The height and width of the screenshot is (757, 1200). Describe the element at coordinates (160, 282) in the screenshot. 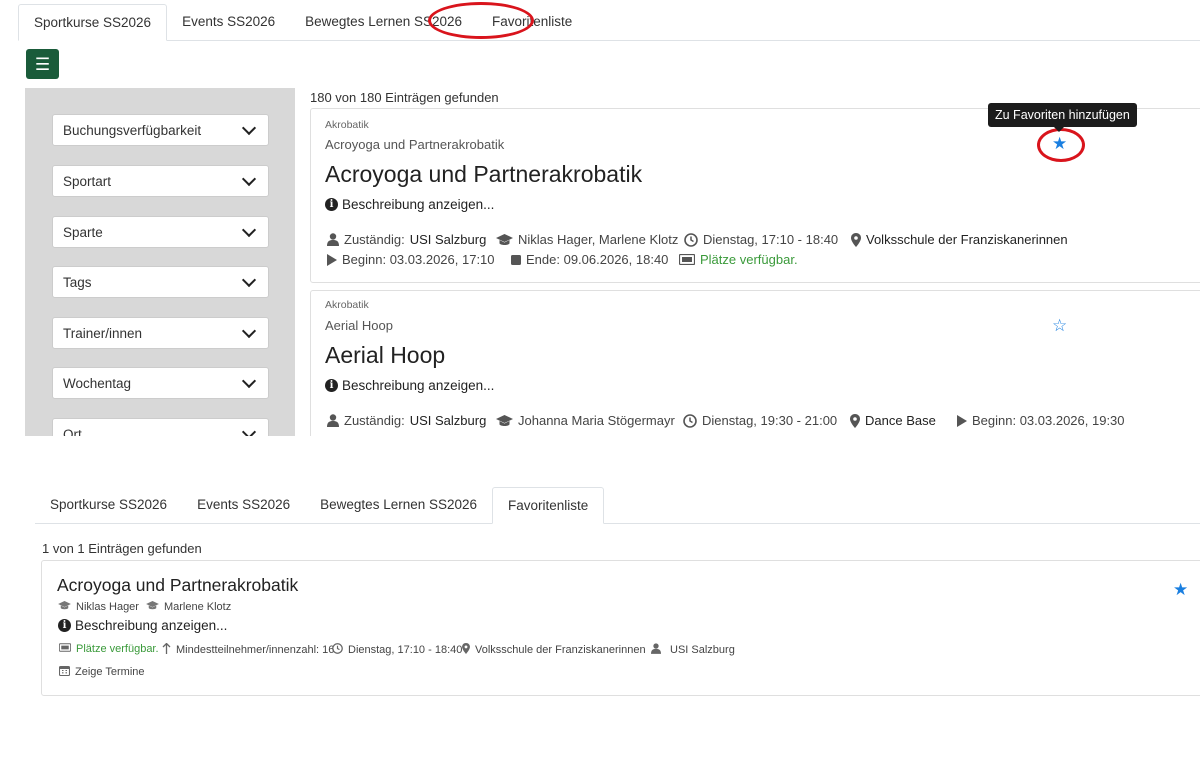

I see `filter-tags: Tags` at that location.